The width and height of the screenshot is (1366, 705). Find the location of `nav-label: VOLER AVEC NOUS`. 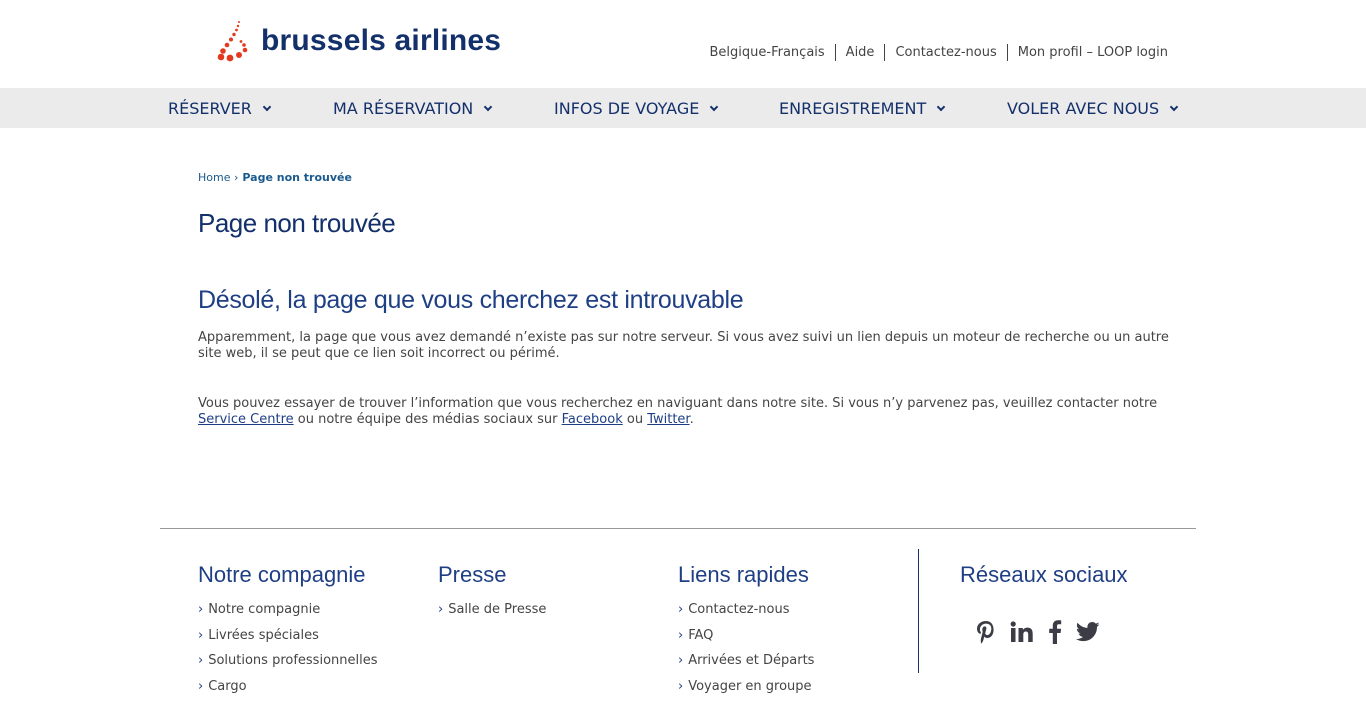

nav-label: VOLER AVEC NOUS is located at coordinates (1083, 108).